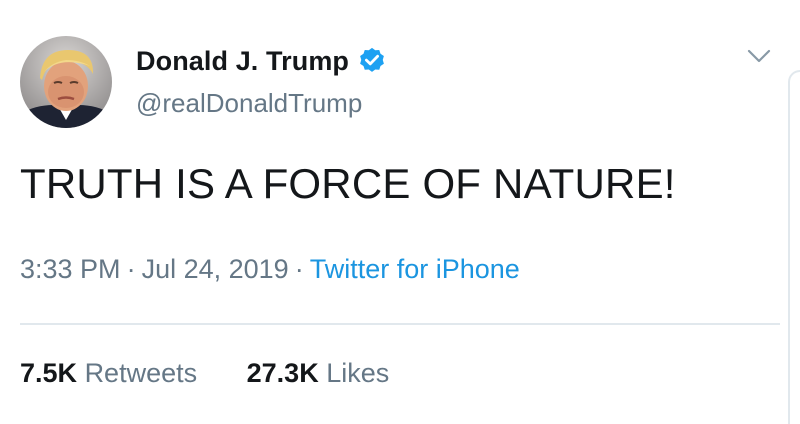  I want to click on tweet-stats: 7.5K Retweets 27.3K Likes, so click(204, 373).